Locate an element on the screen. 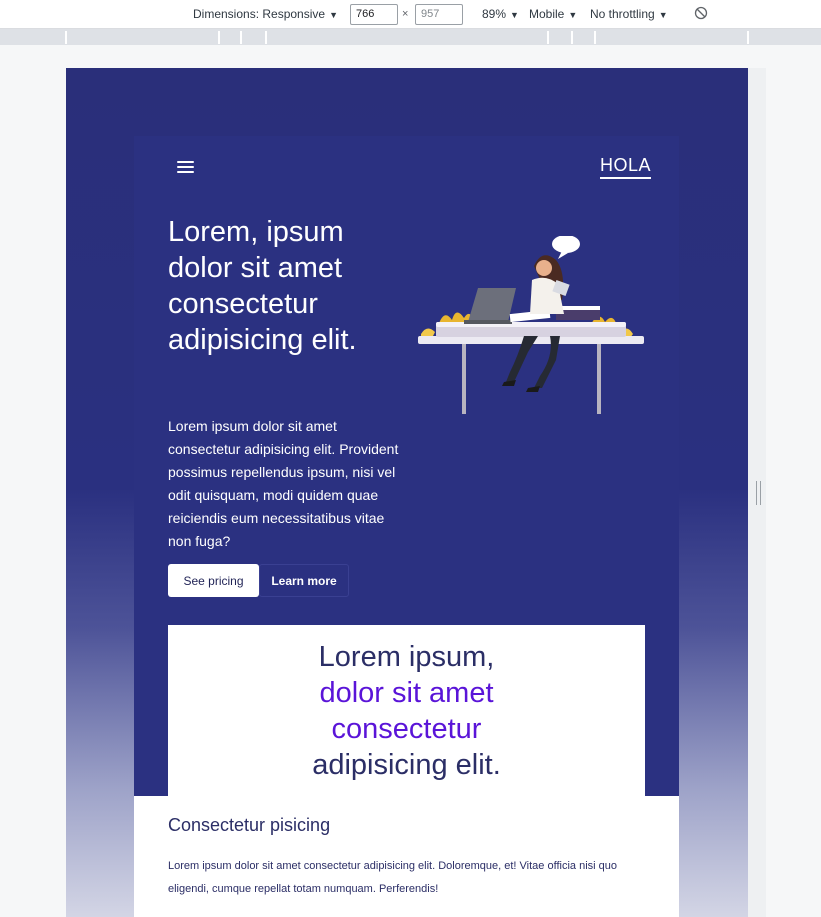 This screenshot has width=821, height=917. brand-logo-link: HOLA is located at coordinates (626, 167).